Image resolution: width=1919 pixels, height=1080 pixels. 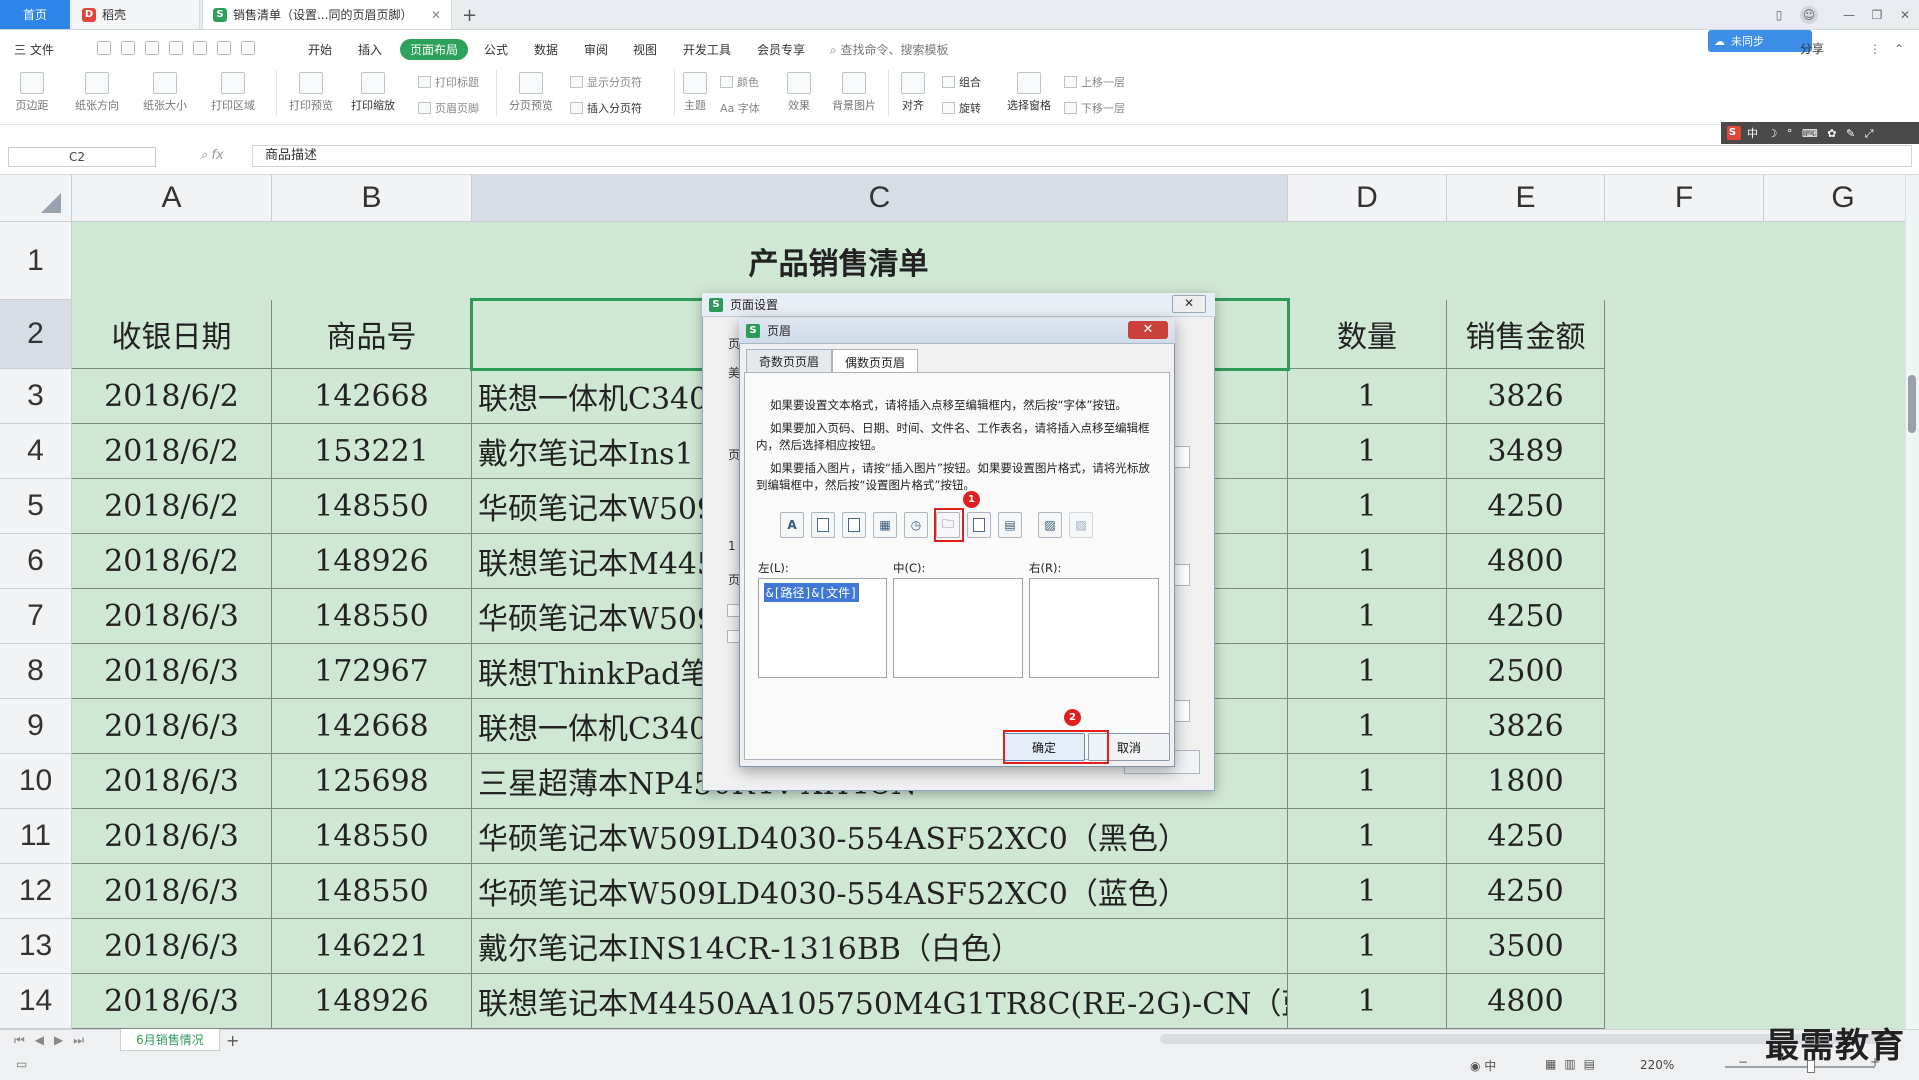 I want to click on share-button: 分享, so click(x=1812, y=48).